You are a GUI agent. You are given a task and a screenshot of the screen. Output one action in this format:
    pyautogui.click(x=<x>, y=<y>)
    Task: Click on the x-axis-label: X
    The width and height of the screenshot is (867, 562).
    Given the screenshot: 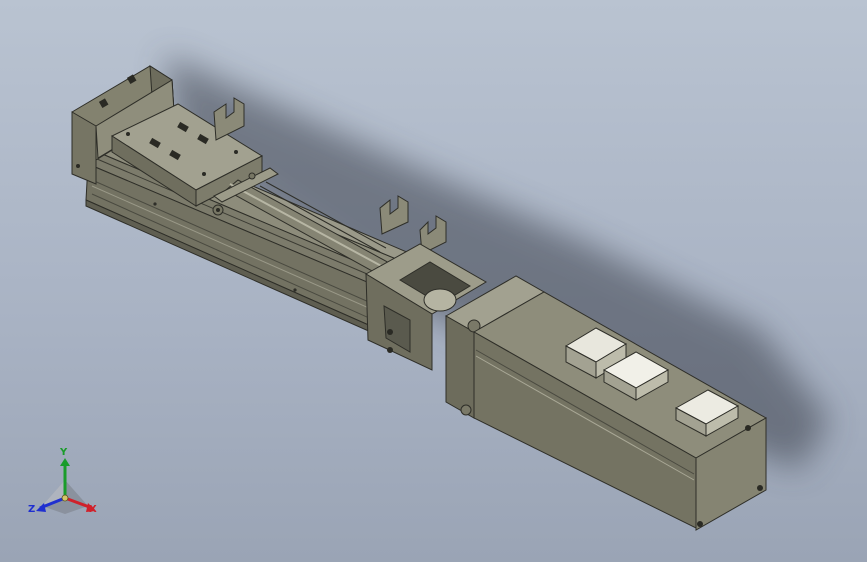 What is the action you would take?
    pyautogui.click(x=93, y=509)
    